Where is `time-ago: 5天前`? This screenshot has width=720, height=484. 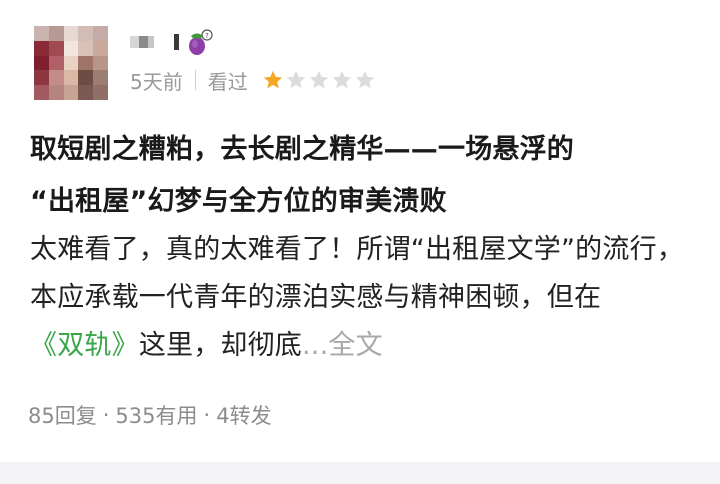
time-ago: 5天前 is located at coordinates (156, 81).